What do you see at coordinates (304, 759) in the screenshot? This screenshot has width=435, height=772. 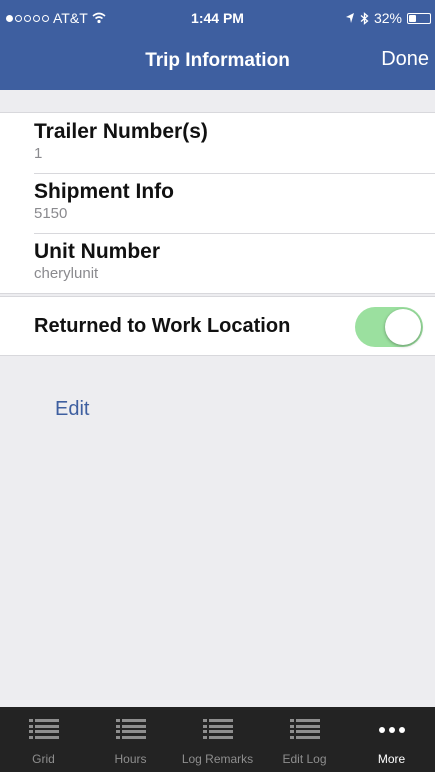 I see `tab-label: Edit Log` at bounding box center [304, 759].